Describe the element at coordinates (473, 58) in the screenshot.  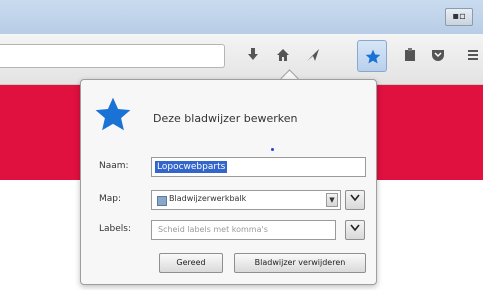
I see `menu-icon` at that location.